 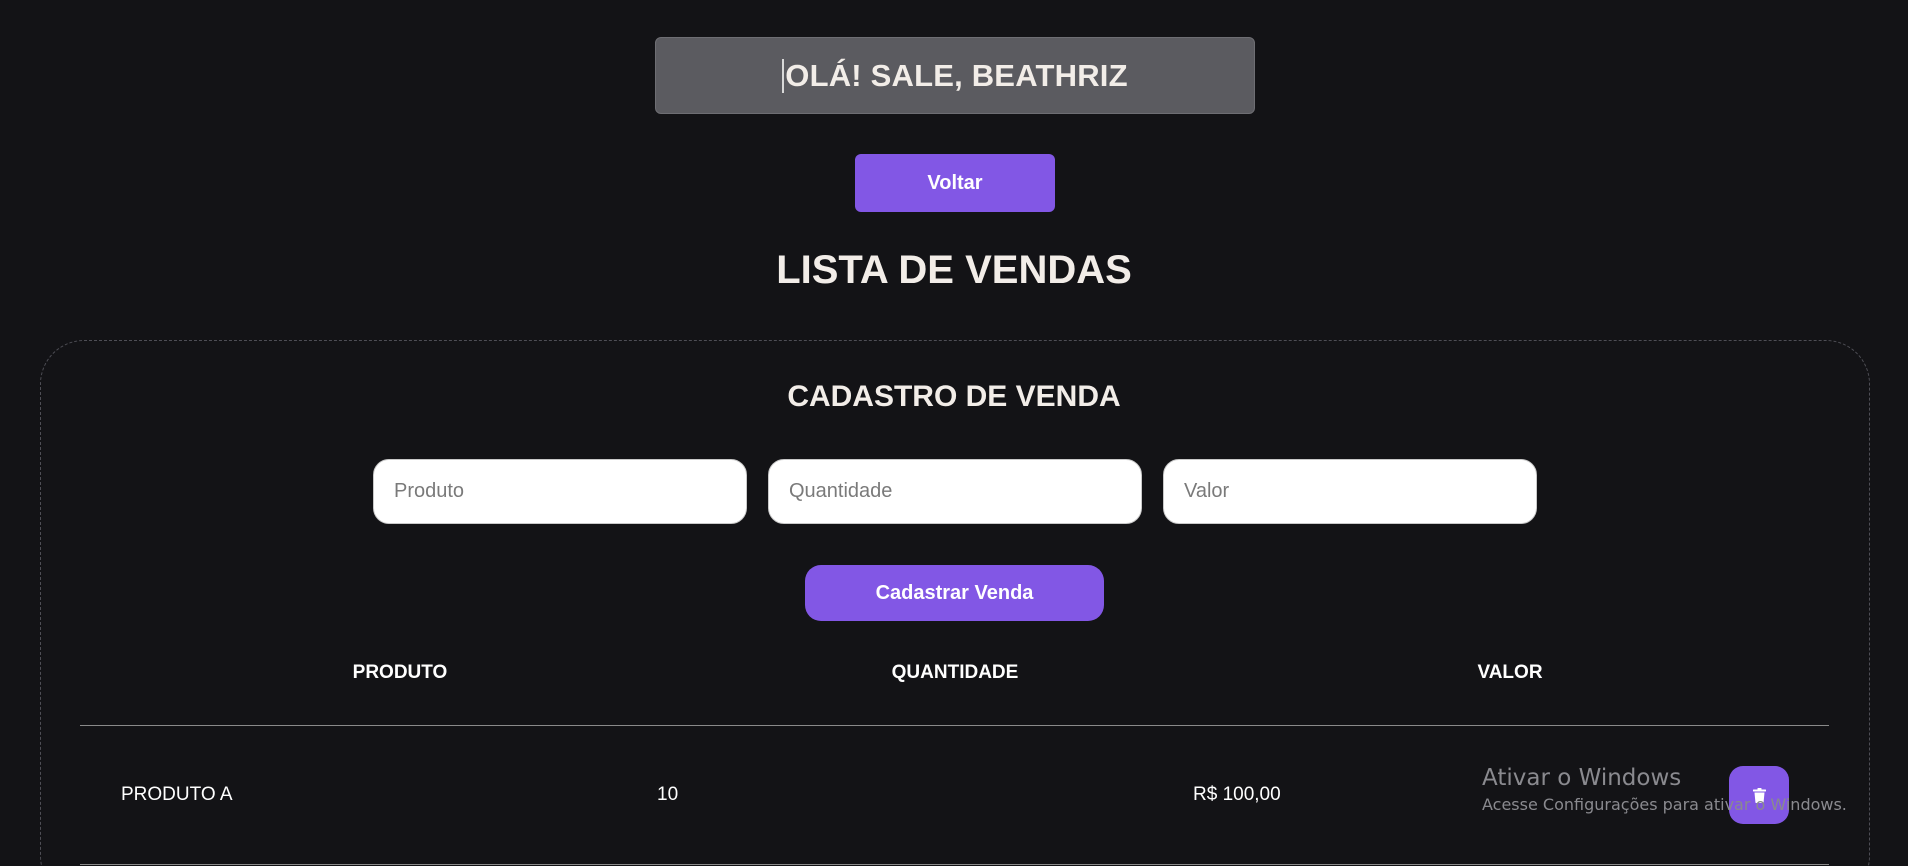 What do you see at coordinates (668, 794) in the screenshot?
I see `cell-quantity: 10` at bounding box center [668, 794].